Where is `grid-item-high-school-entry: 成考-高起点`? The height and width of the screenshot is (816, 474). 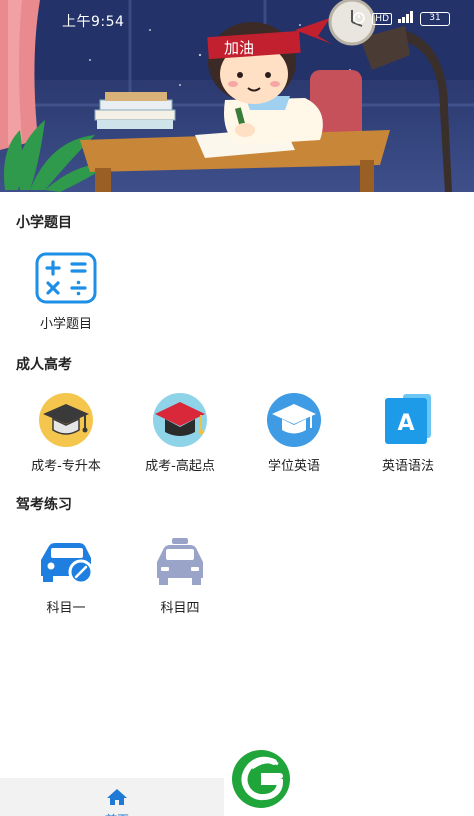
grid-item-high-school-entry: 成考-高起点 is located at coordinates (180, 433).